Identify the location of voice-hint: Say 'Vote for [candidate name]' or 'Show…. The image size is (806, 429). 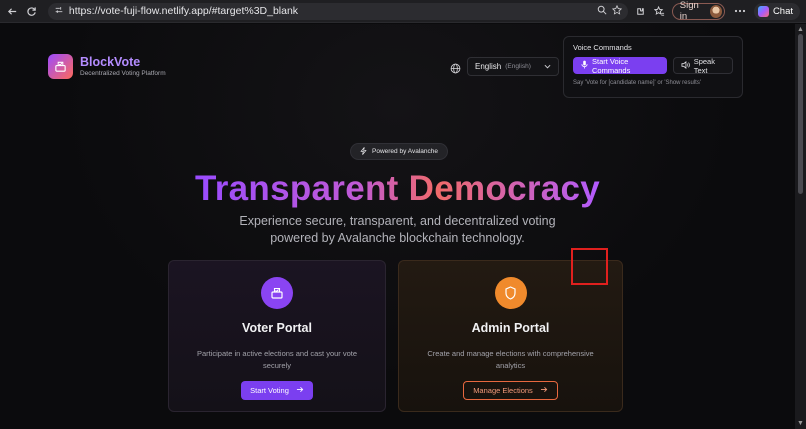
(637, 83).